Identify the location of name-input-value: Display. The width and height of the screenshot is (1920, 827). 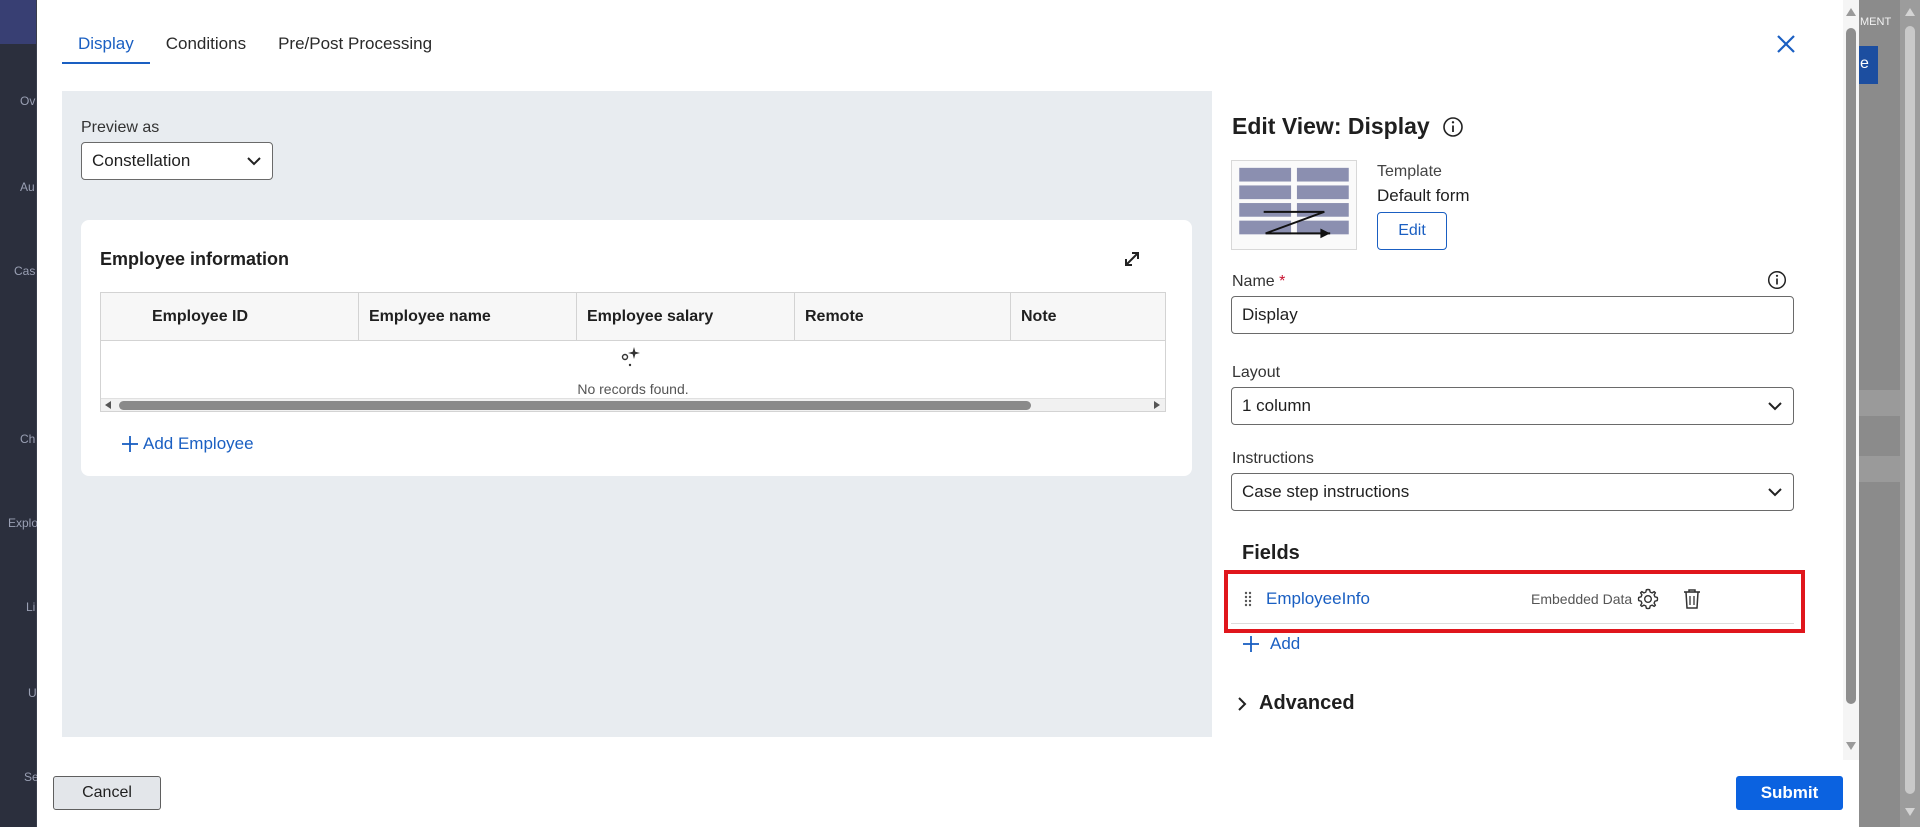
(1270, 314).